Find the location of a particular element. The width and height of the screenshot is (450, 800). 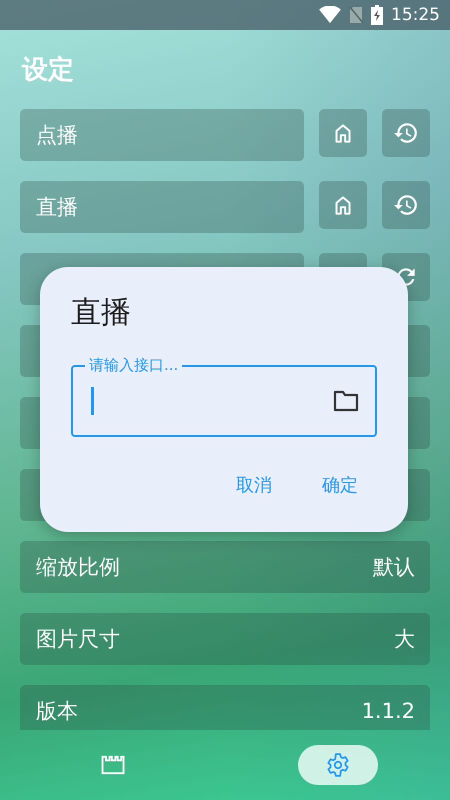

dialog-button: 确定 is located at coordinates (340, 485).